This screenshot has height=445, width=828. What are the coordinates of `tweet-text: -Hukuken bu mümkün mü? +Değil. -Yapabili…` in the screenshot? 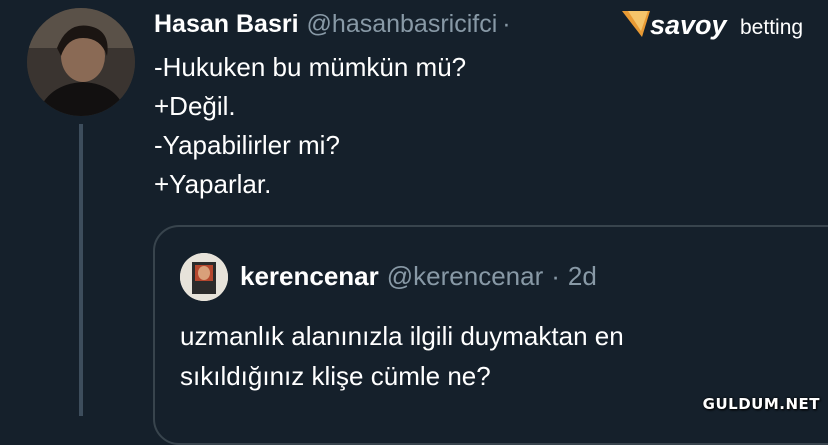 It's located at (310, 126).